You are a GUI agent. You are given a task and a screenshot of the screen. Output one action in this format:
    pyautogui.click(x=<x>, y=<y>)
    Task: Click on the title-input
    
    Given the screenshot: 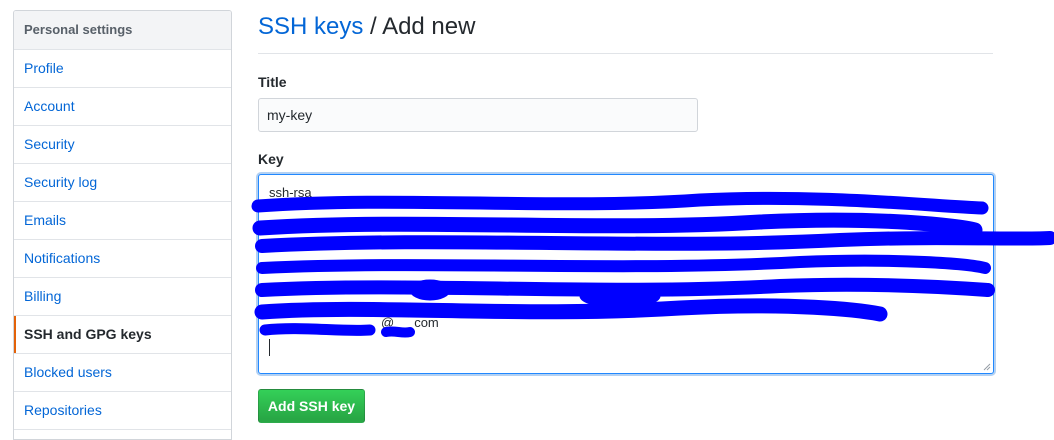 What is the action you would take?
    pyautogui.click(x=478, y=115)
    